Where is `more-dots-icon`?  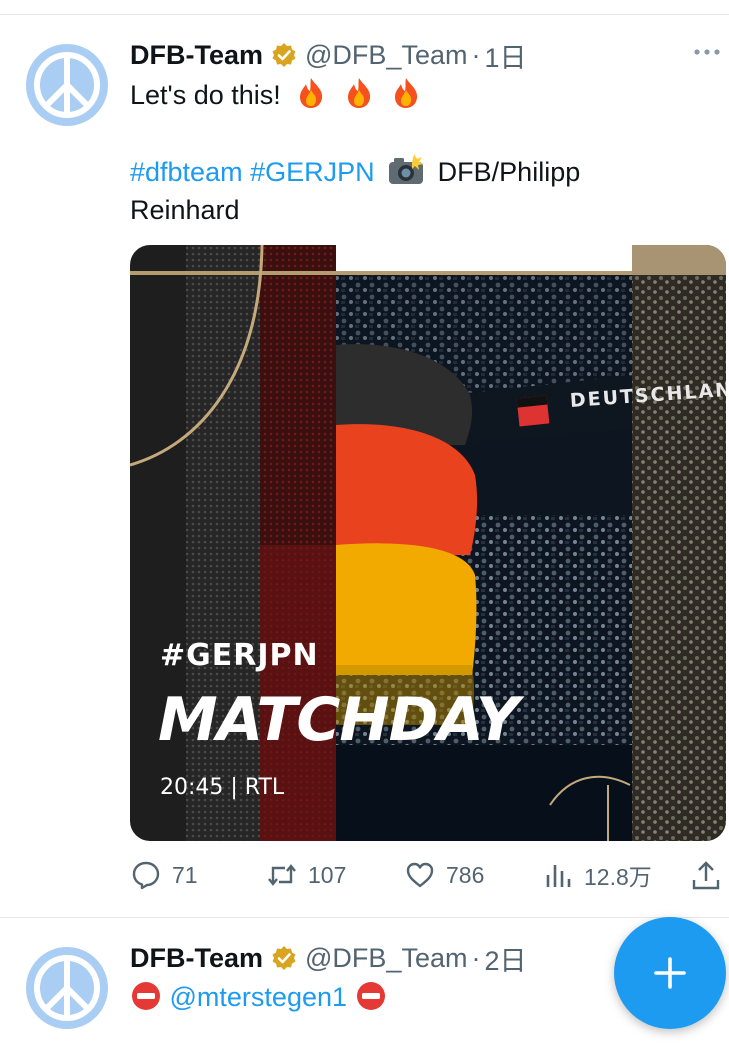
more-dots-icon is located at coordinates (707, 52).